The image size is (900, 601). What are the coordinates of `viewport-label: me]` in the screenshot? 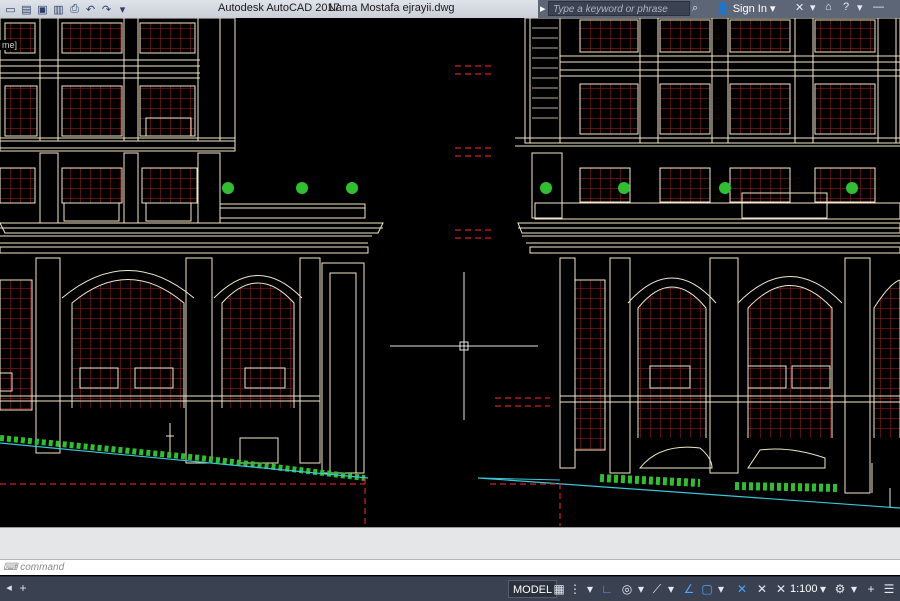 It's located at (10, 45).